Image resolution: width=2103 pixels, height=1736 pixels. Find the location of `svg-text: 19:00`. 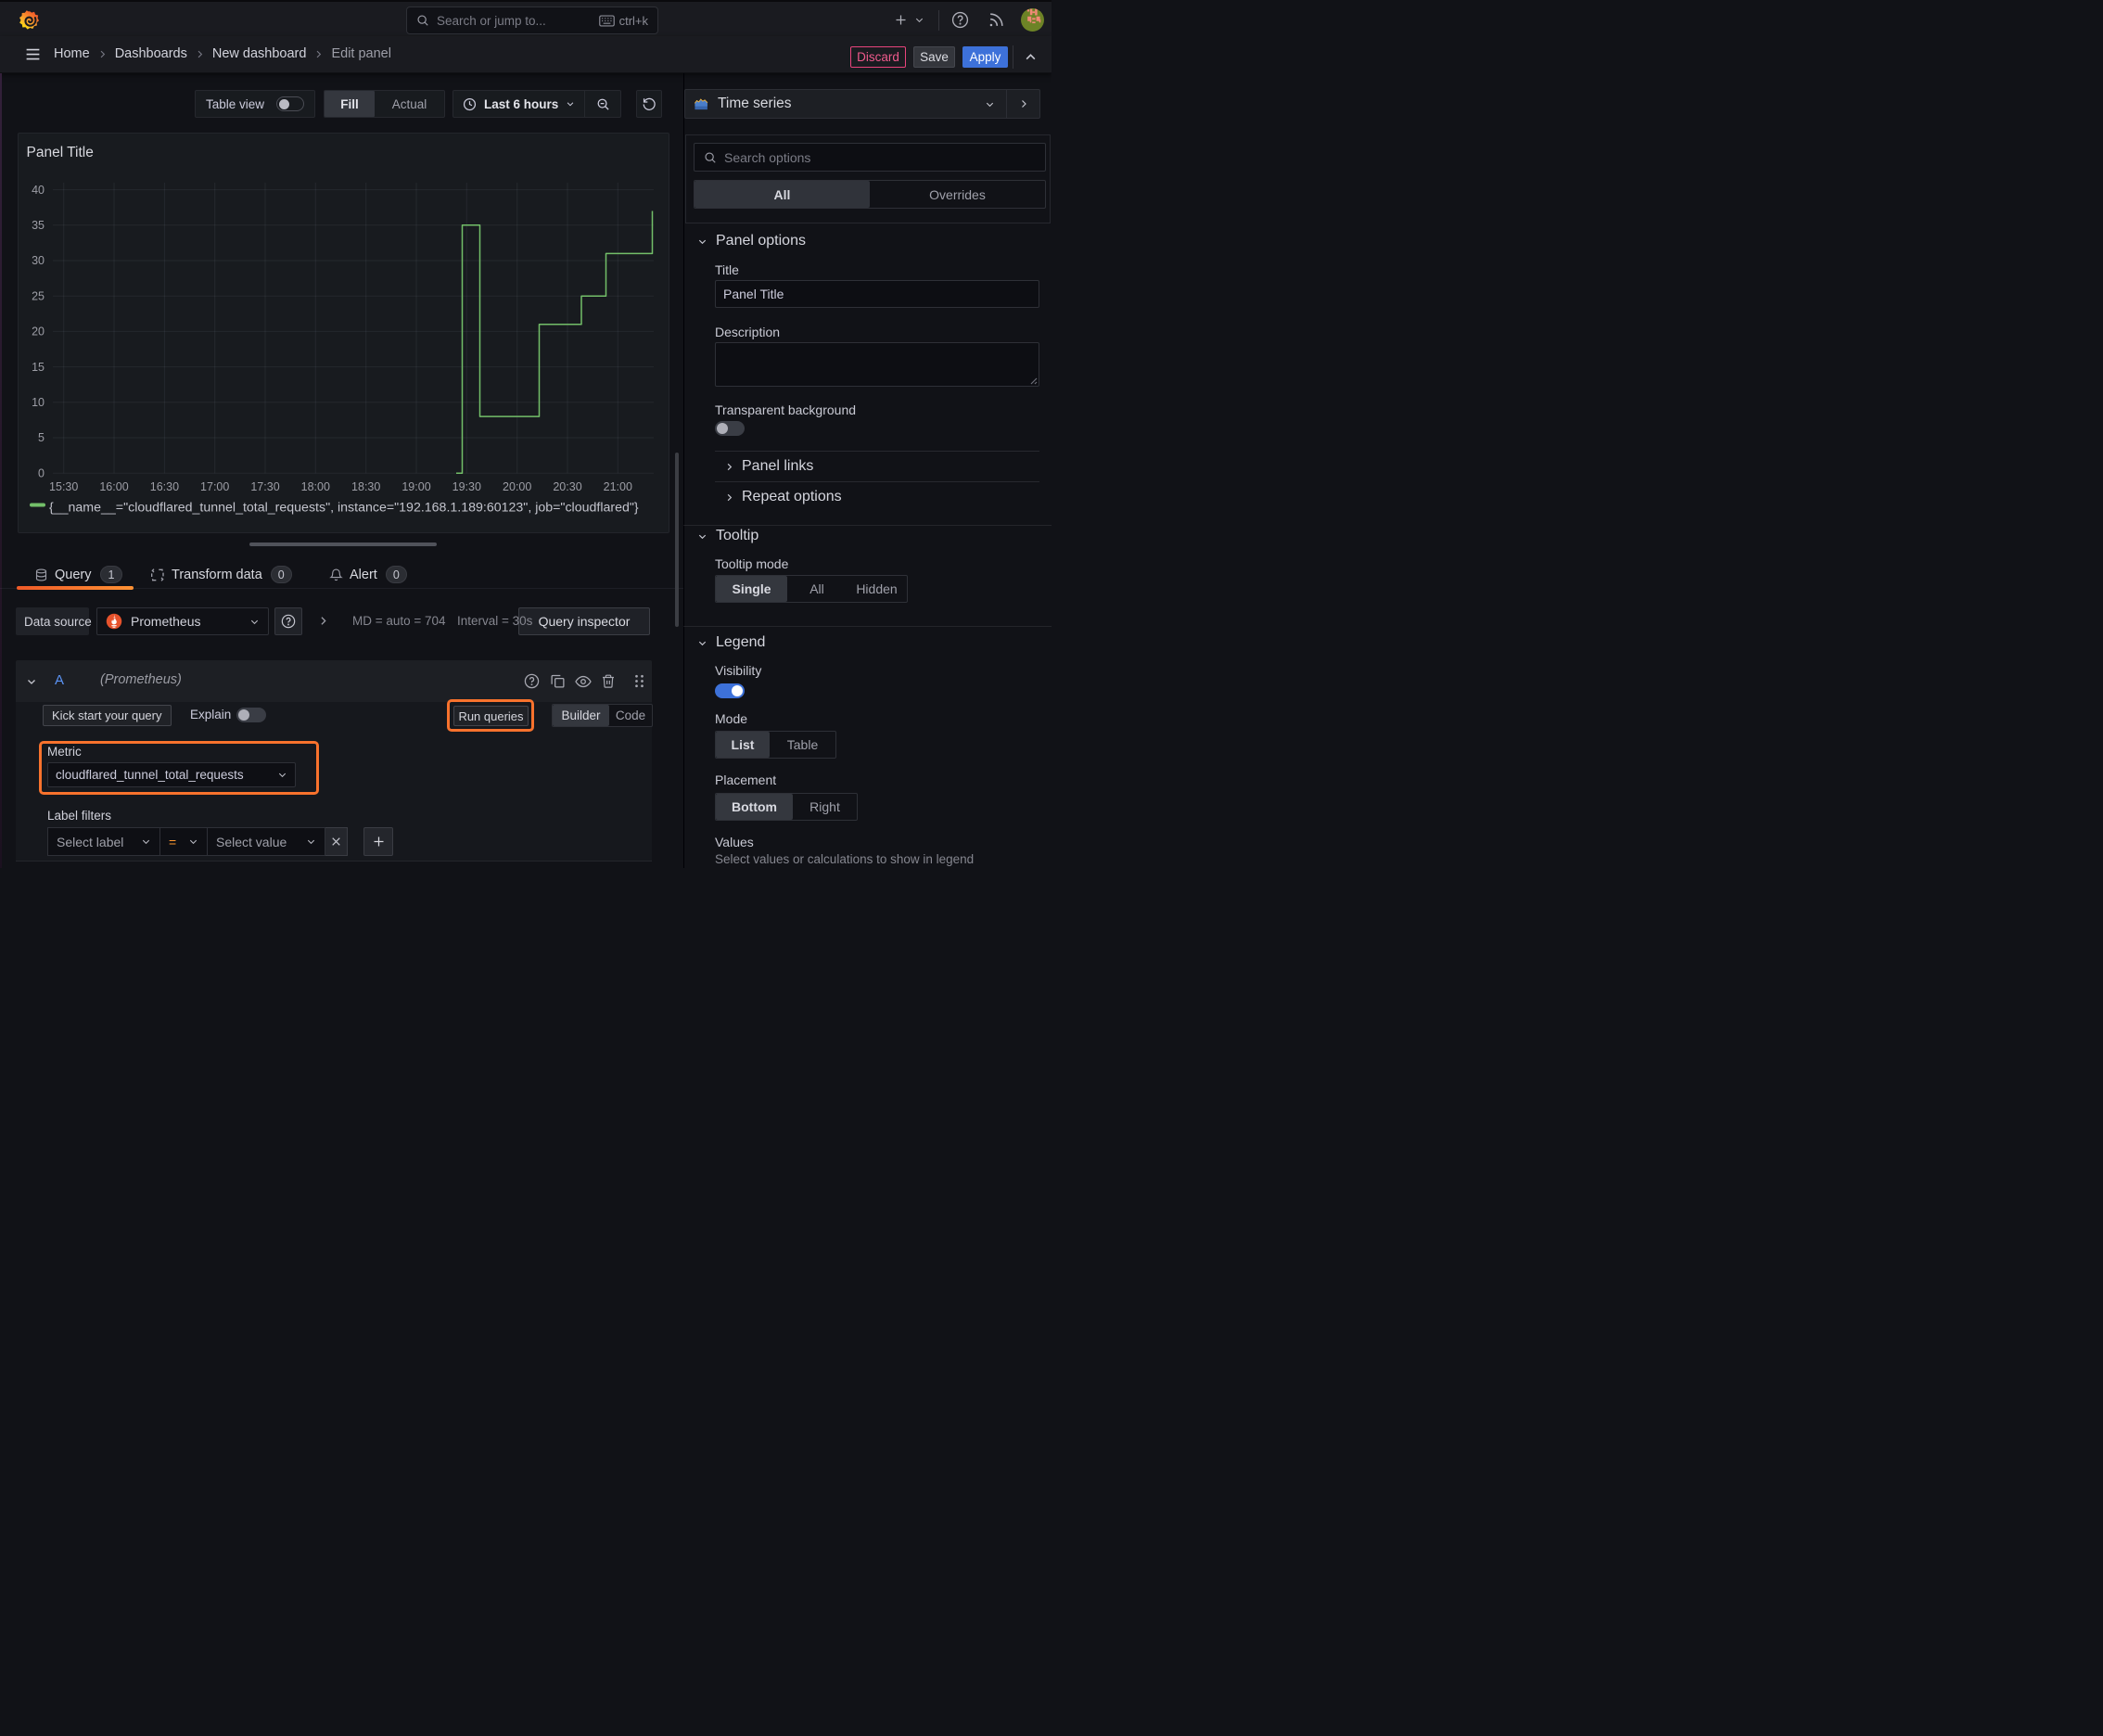

svg-text: 19:00 is located at coordinates (415, 487).